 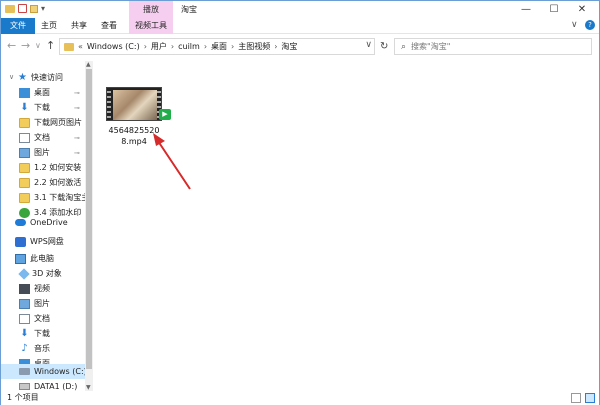 What do you see at coordinates (174, 165) in the screenshot?
I see `arrow-shaft` at bounding box center [174, 165].